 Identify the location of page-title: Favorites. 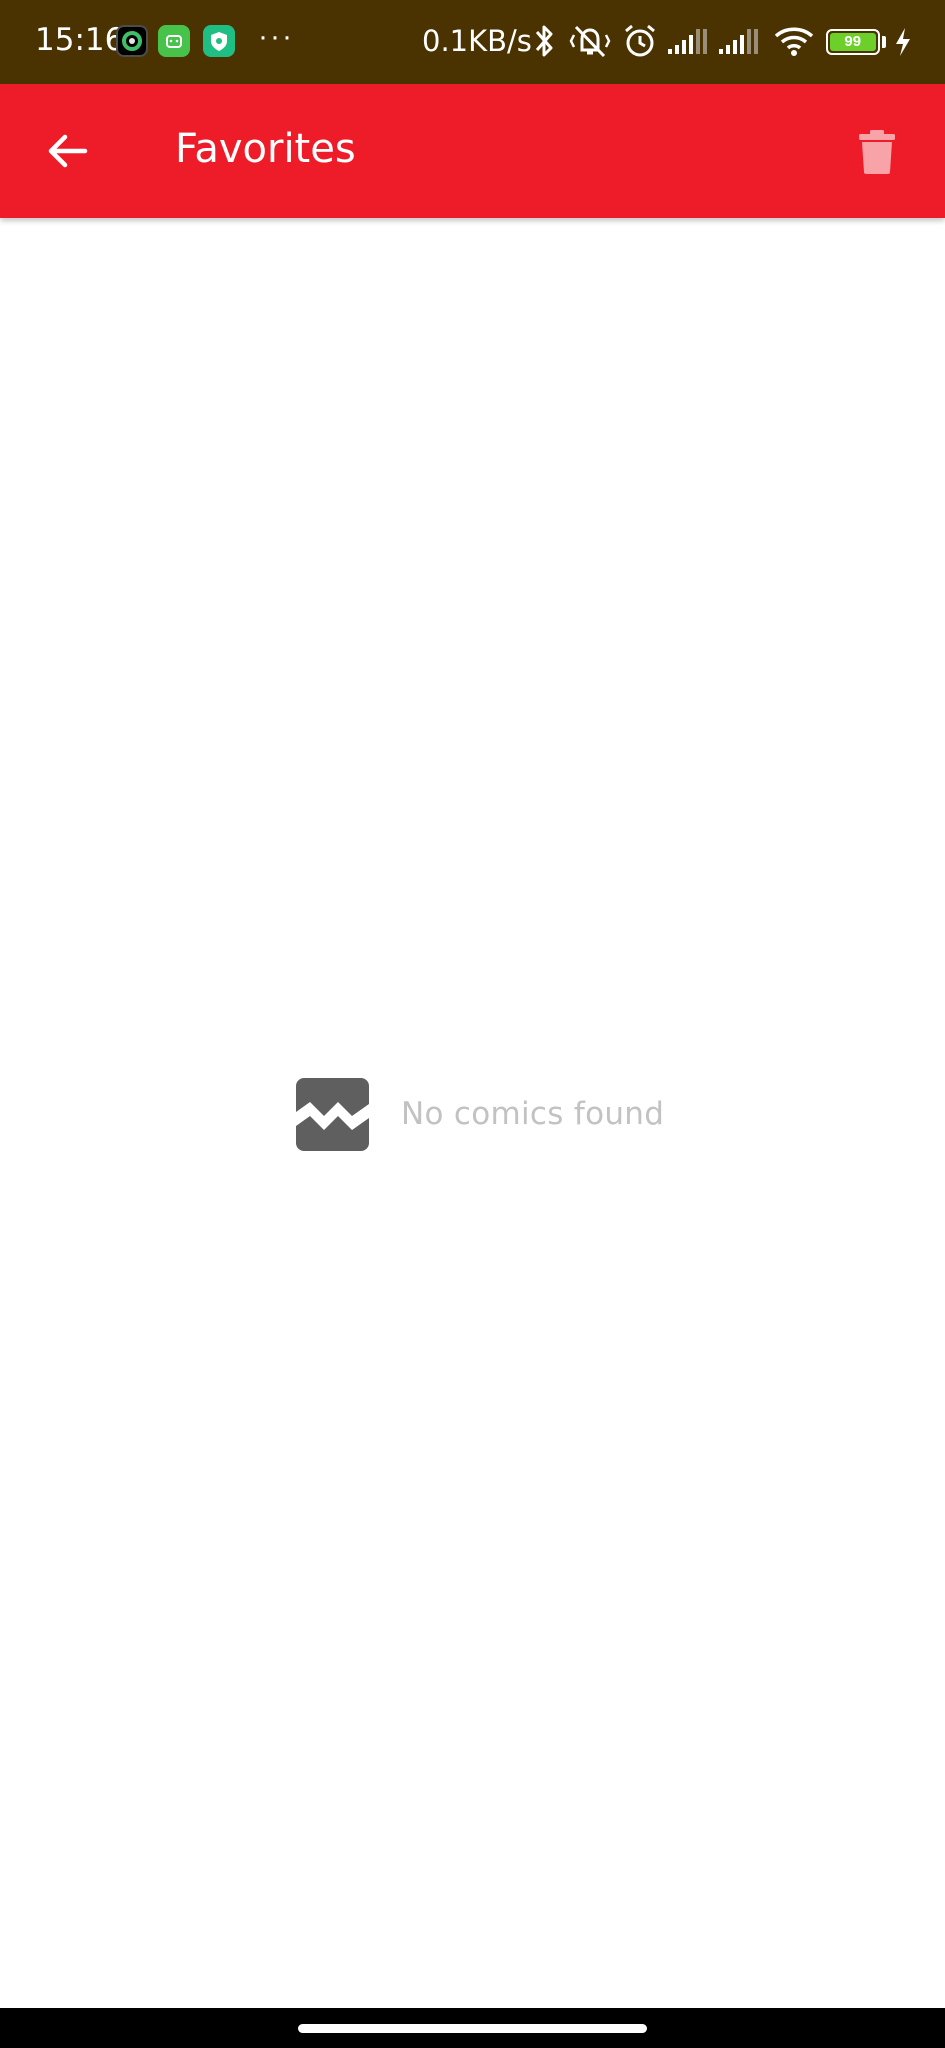
(265, 149).